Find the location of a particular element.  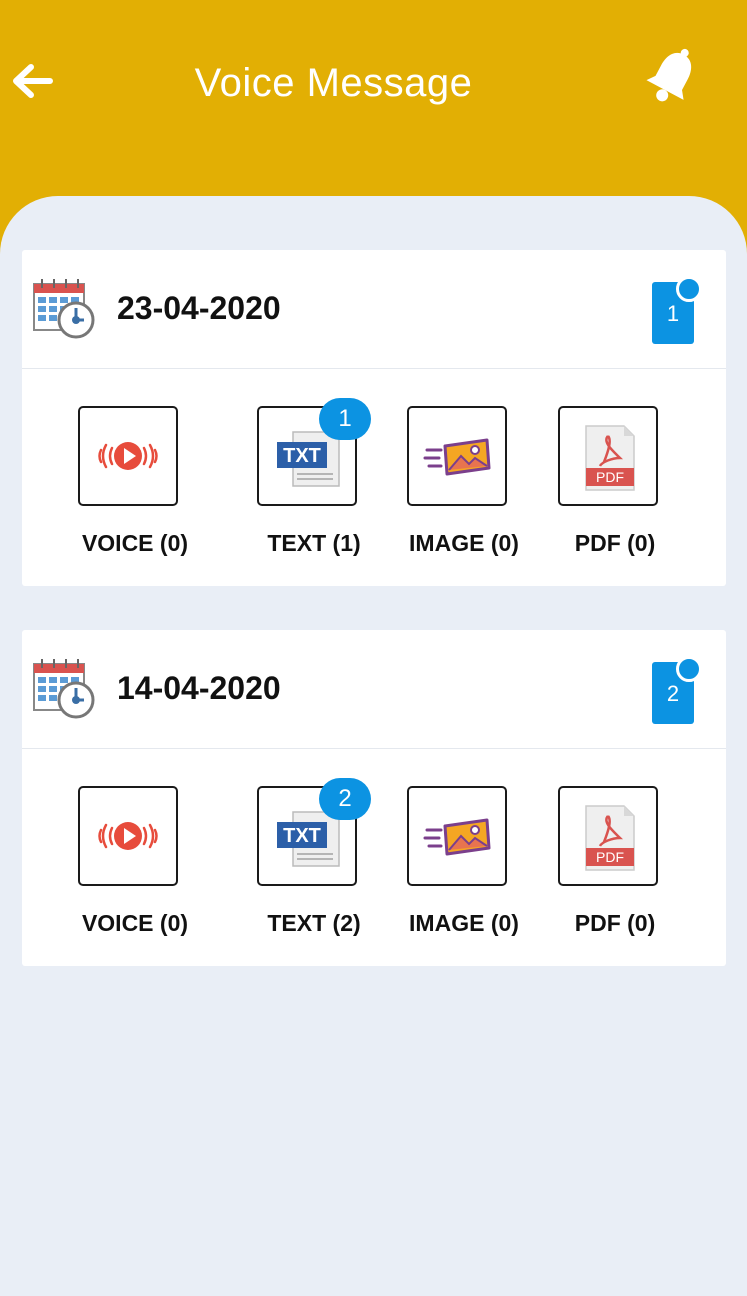

message-date: 14-04-2020 is located at coordinates (199, 688).